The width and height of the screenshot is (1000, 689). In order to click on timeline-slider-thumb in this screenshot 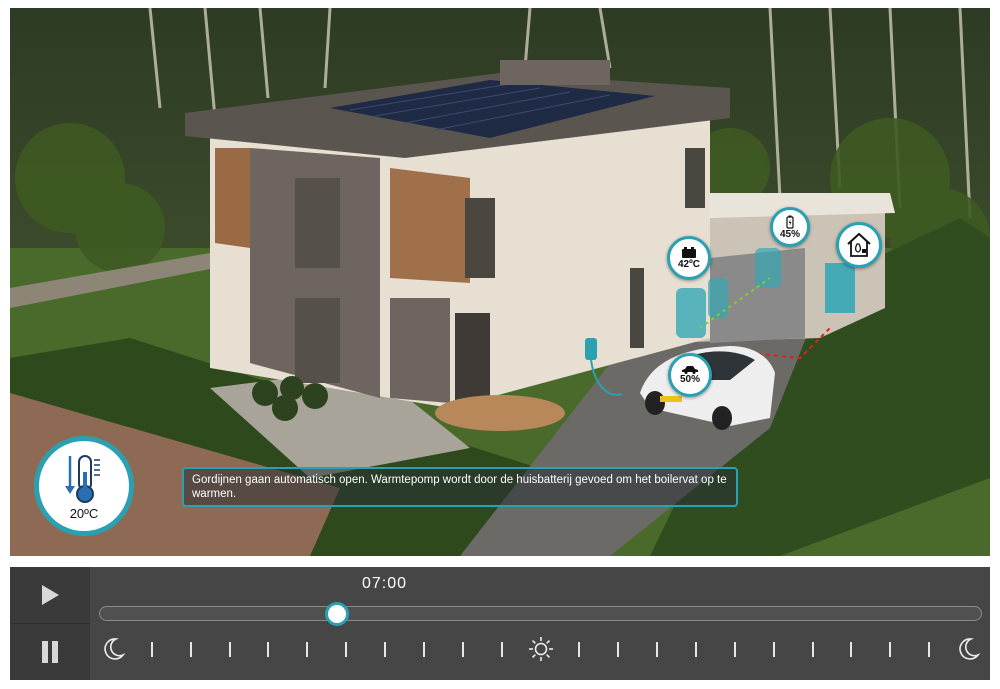, I will do `click(337, 614)`.